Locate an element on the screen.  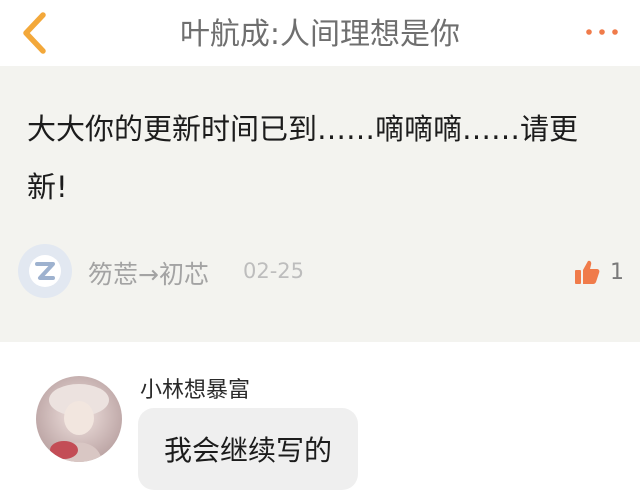
like-count: 1 is located at coordinates (617, 272).